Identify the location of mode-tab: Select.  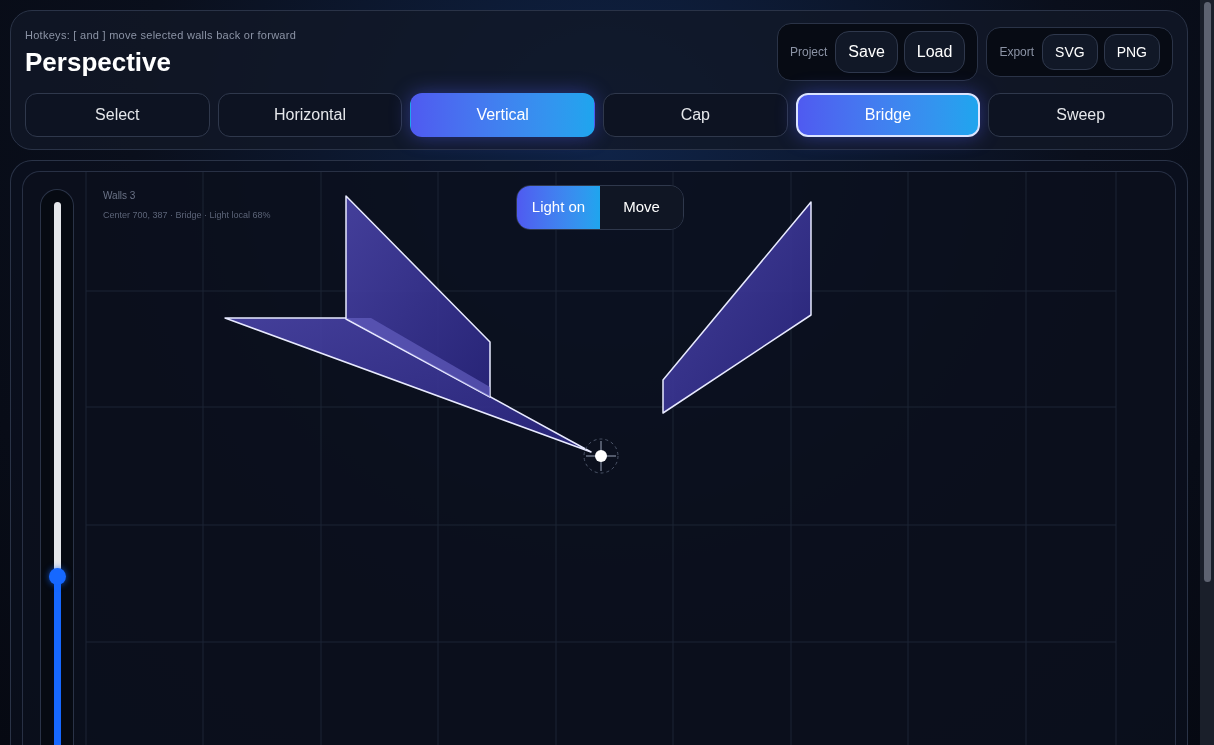
(117, 115).